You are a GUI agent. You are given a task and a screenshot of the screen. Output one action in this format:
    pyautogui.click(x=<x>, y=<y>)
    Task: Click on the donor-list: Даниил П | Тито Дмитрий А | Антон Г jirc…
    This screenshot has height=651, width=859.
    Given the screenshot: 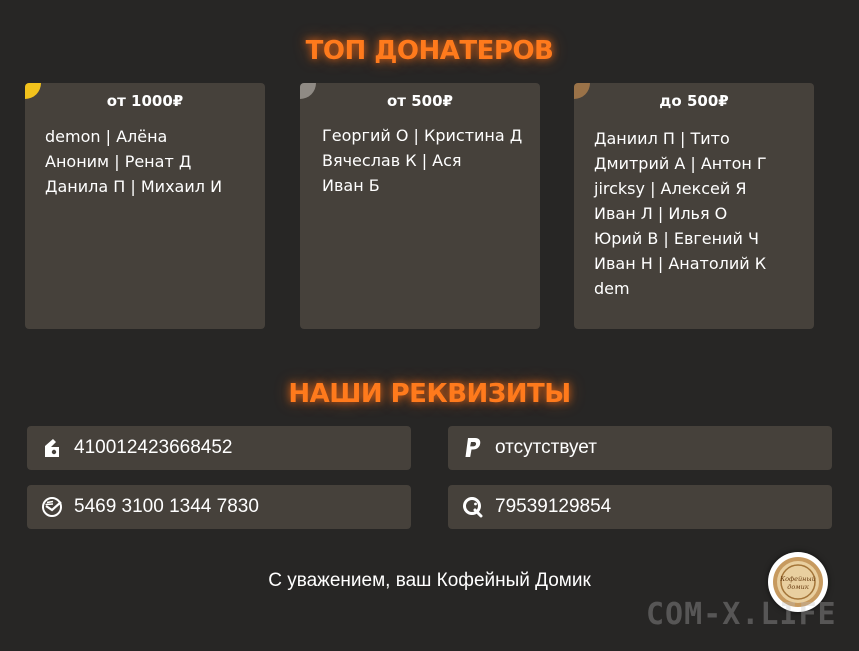 What is the action you would take?
    pyautogui.click(x=701, y=213)
    